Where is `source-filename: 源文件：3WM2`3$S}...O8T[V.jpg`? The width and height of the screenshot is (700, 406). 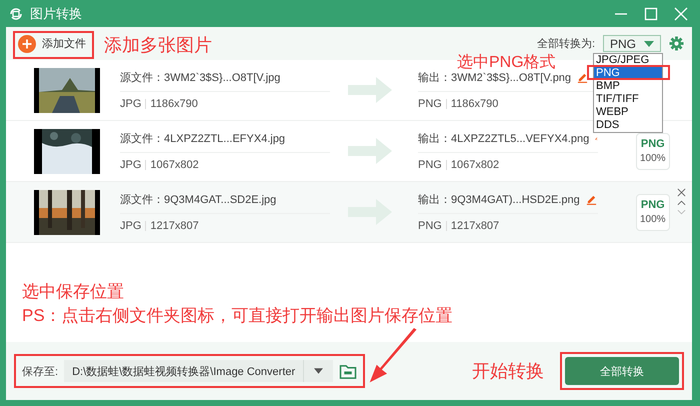
source-filename: 源文件：3WM2`3$S}...O8T[V.jpg is located at coordinates (225, 81).